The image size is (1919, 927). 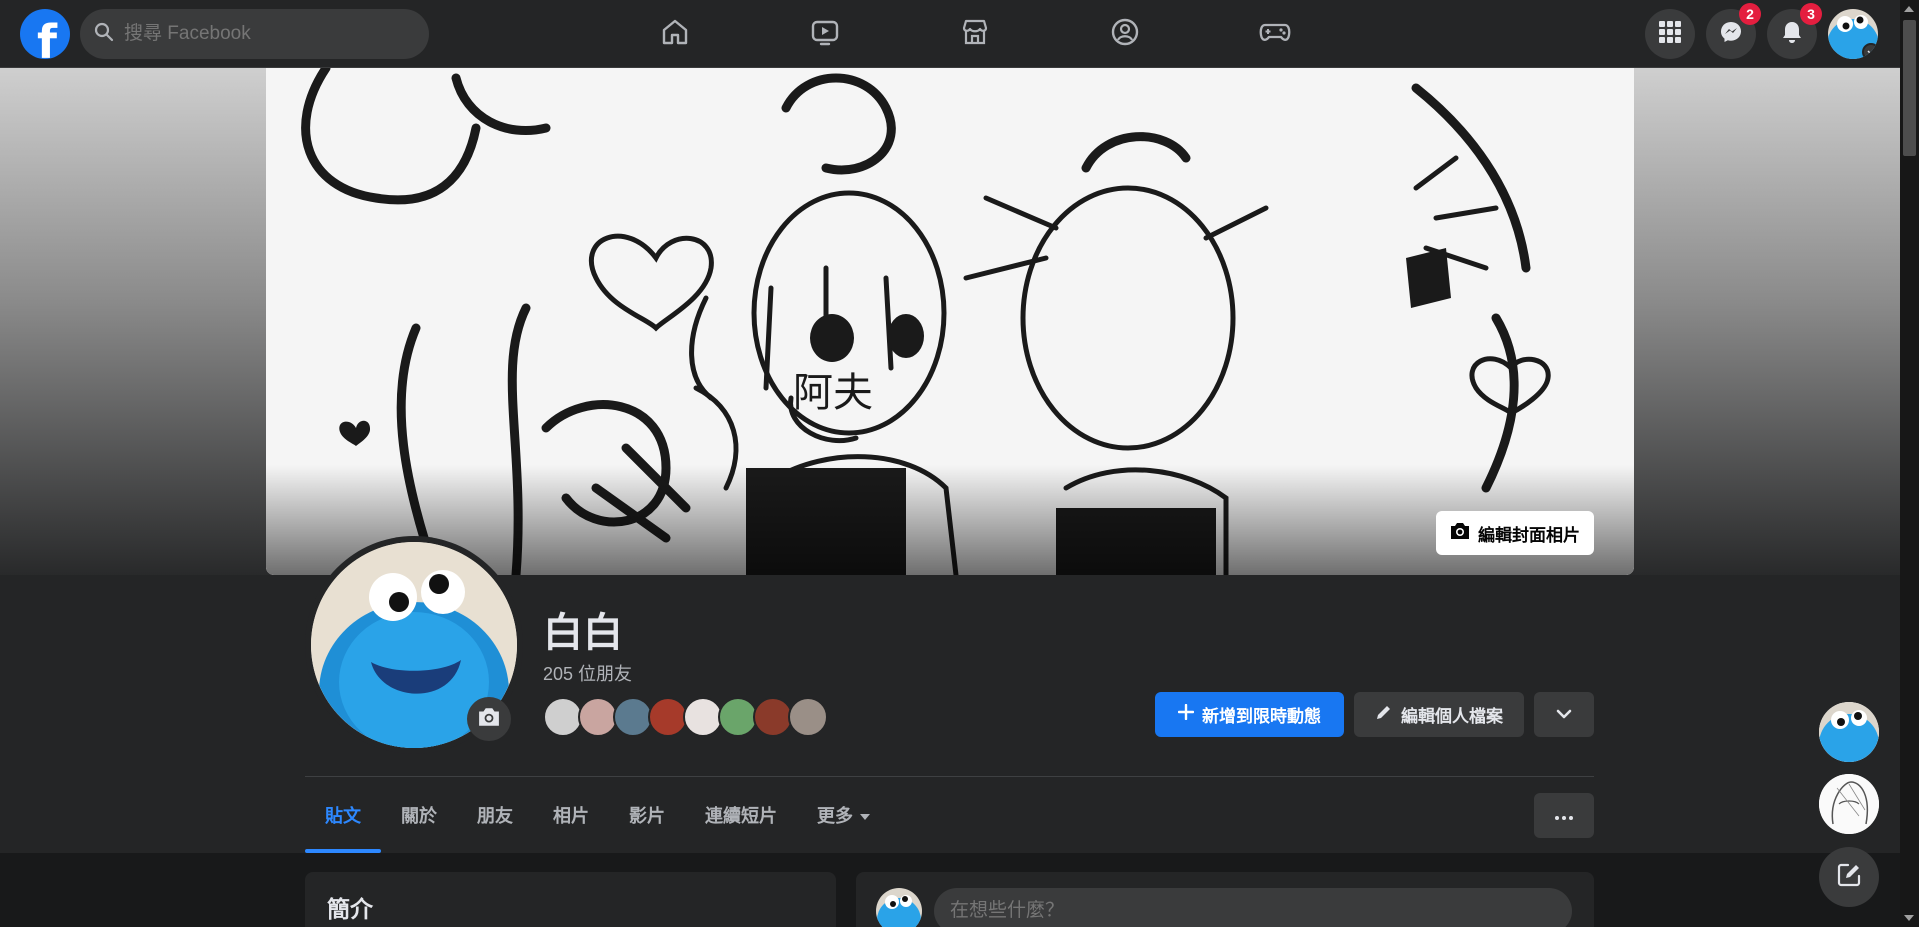 I want to click on profile-tabs: 貼文 關於 朋友 相片 影片 連續短片 更多, so click(x=598, y=815).